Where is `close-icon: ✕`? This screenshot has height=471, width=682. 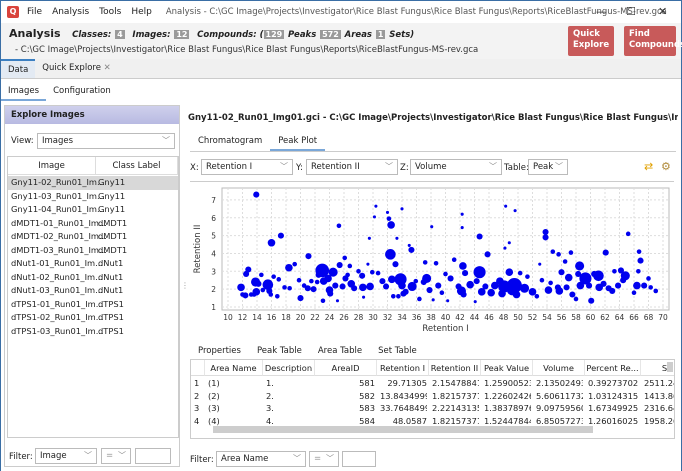
close-icon: ✕ is located at coordinates (107, 68).